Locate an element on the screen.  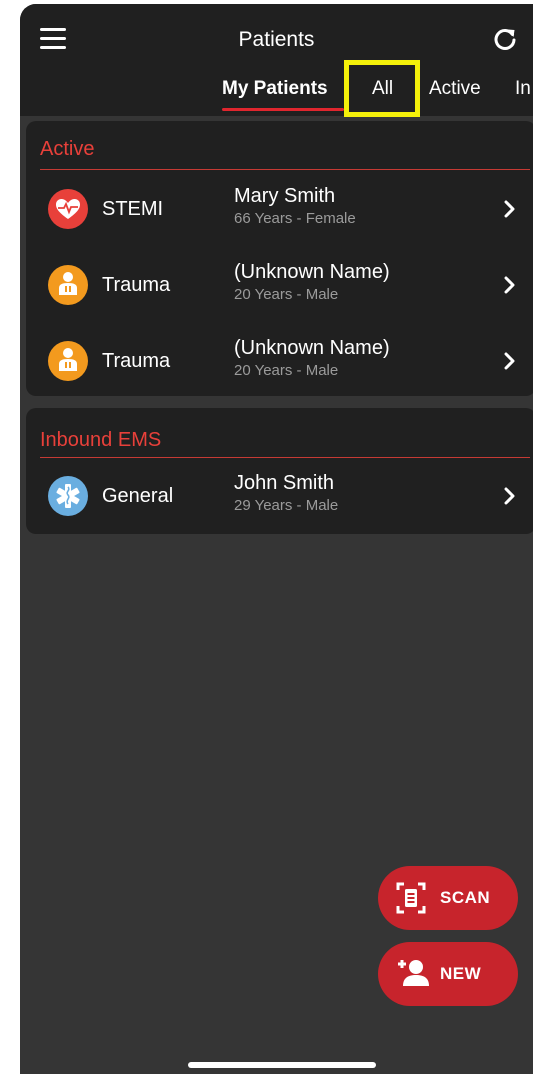
list-item: General John Smith 29 Years - Male is located at coordinates (279, 496).